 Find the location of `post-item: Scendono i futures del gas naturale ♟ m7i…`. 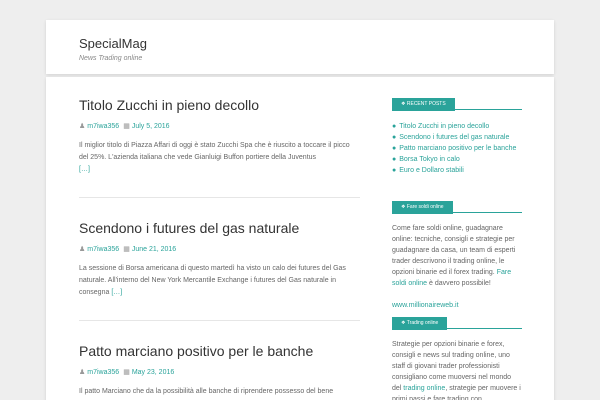

post-item: Scendono i futures del gas naturale ♟ m7i… is located at coordinates (219, 259).